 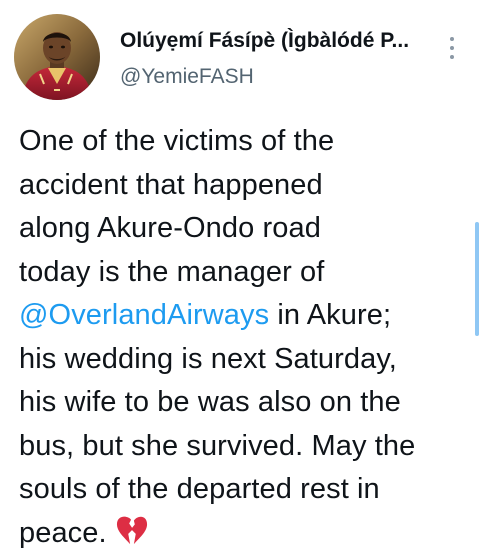 I want to click on more-vertical-icon, so click(x=452, y=48).